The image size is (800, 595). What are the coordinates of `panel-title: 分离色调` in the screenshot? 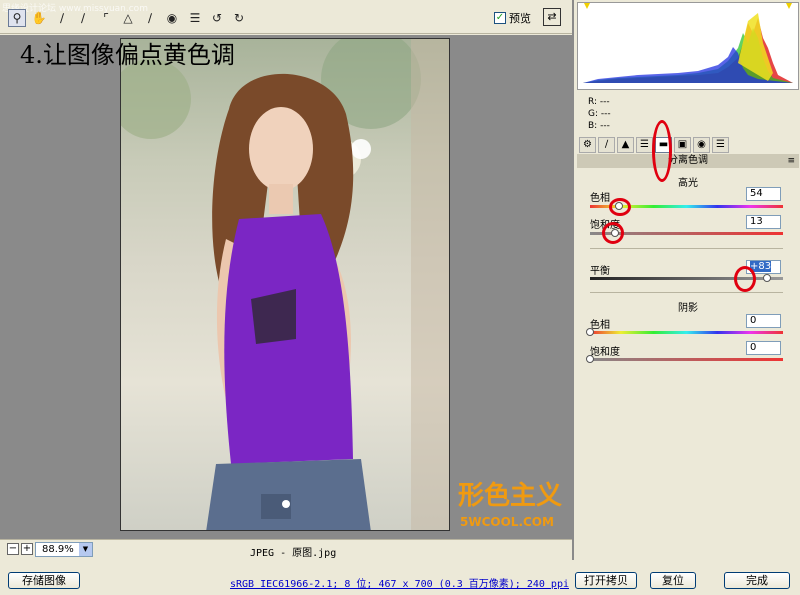 It's located at (688, 160).